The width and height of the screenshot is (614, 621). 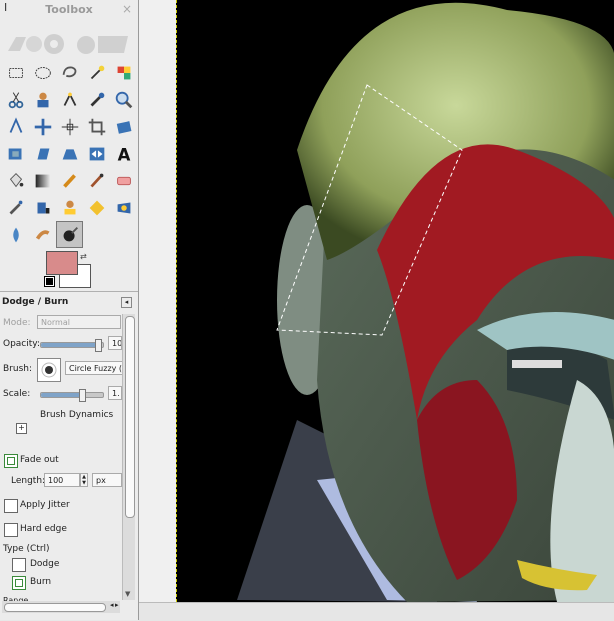 What do you see at coordinates (77, 415) in the screenshot?
I see `brush-dynamics-label: Brush Dynamics` at bounding box center [77, 415].